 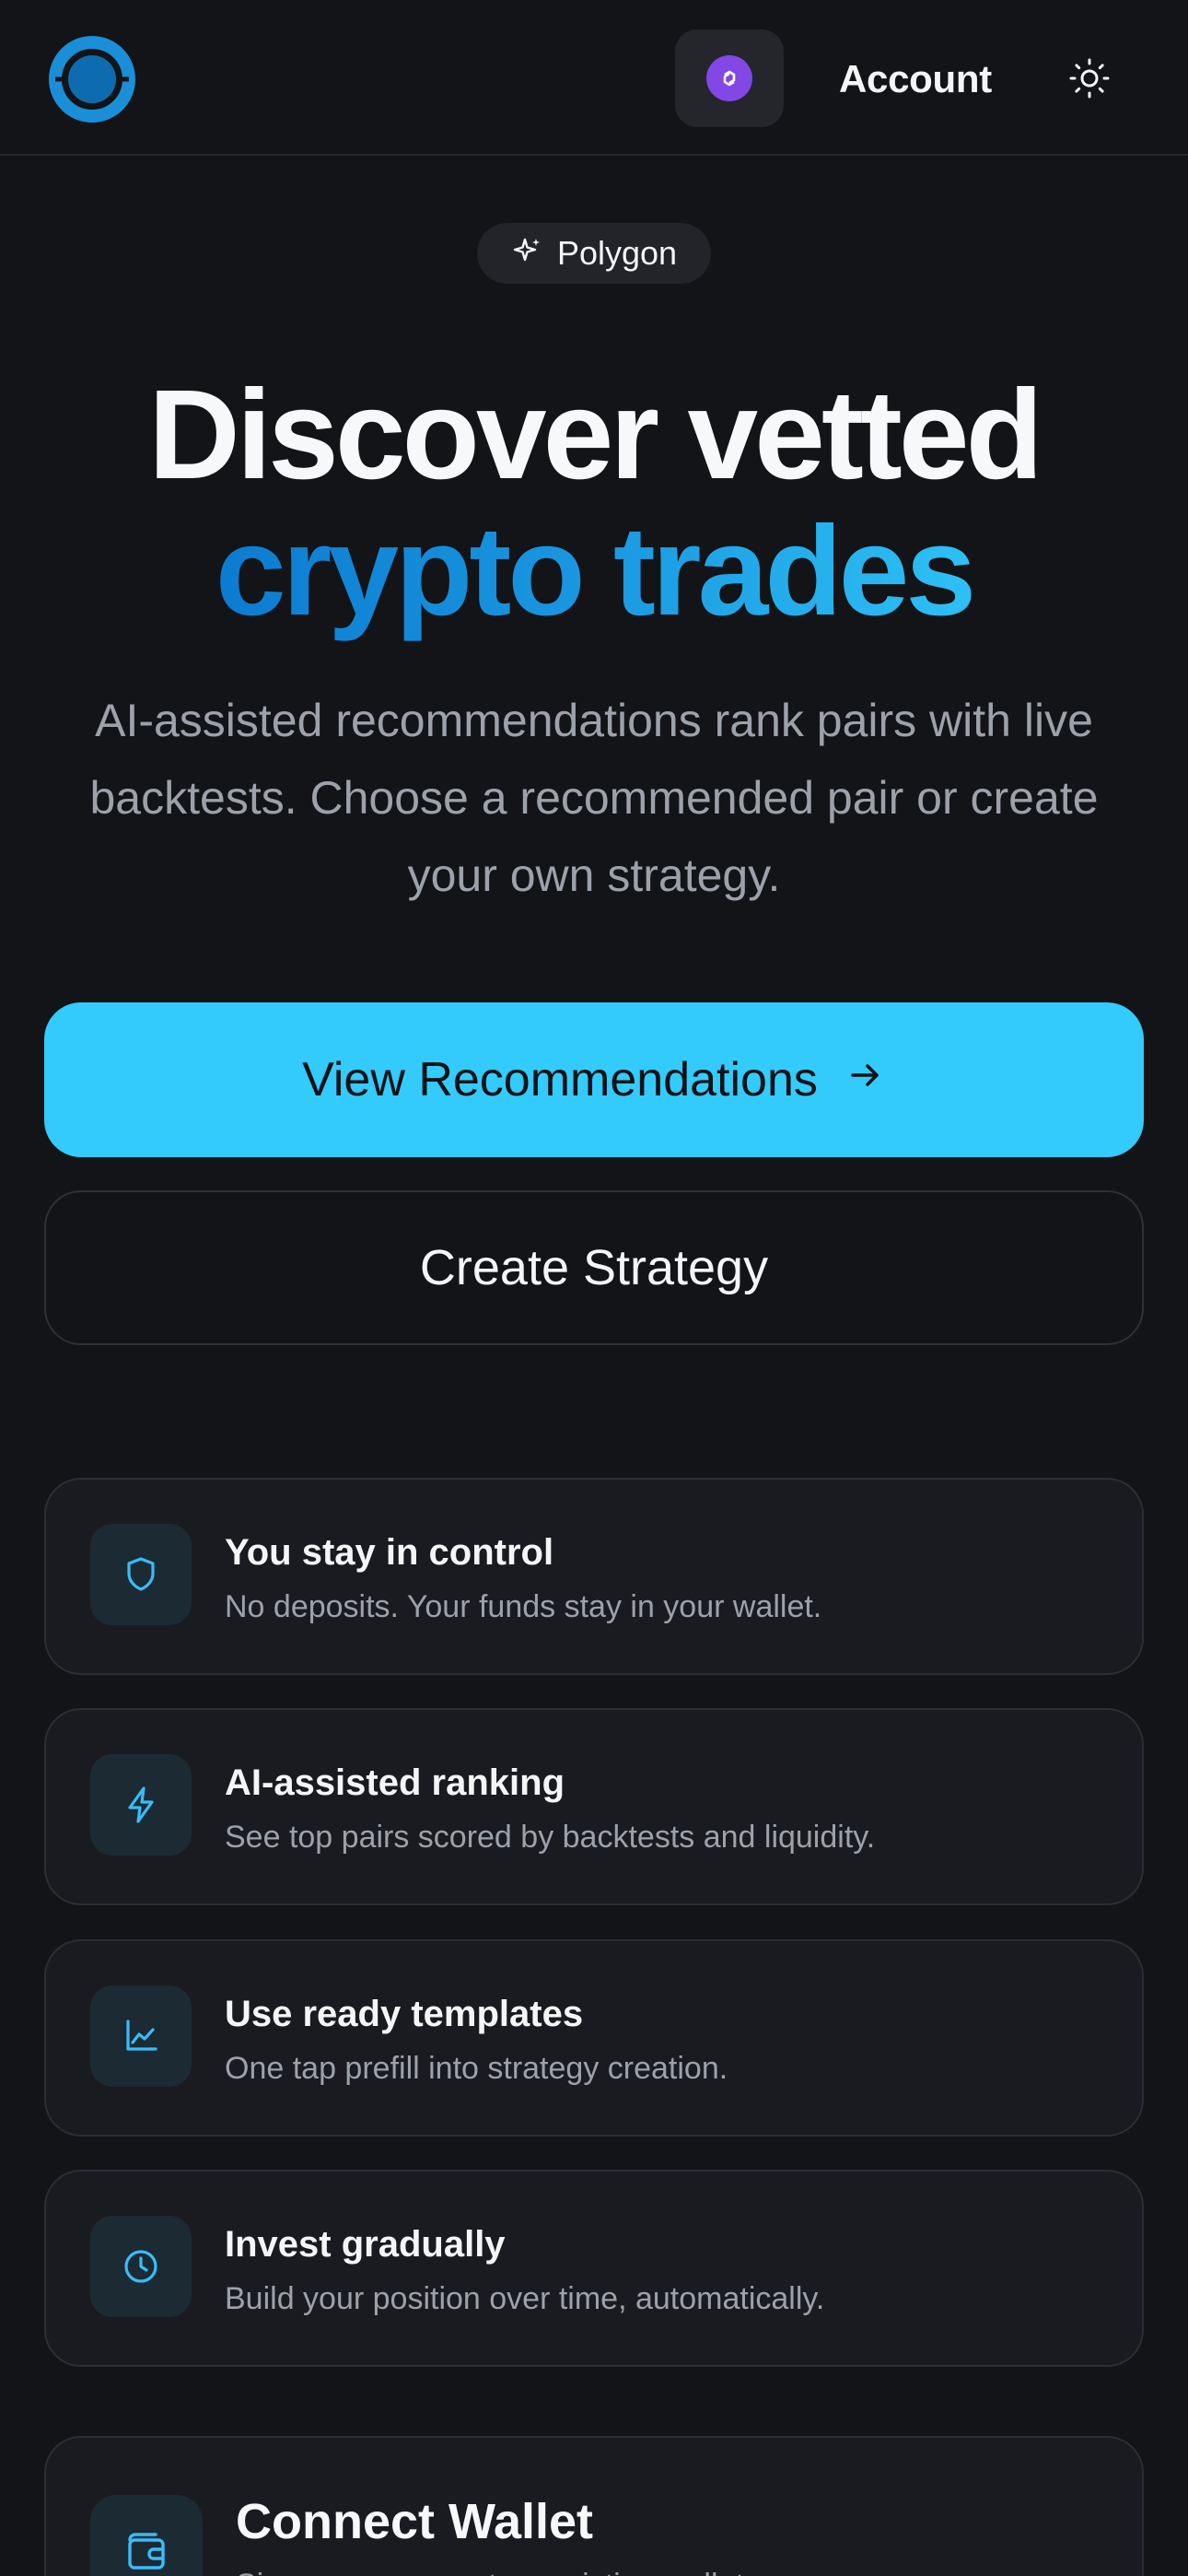 I want to click on hero-title-line2: crypto trades, so click(x=594, y=571).